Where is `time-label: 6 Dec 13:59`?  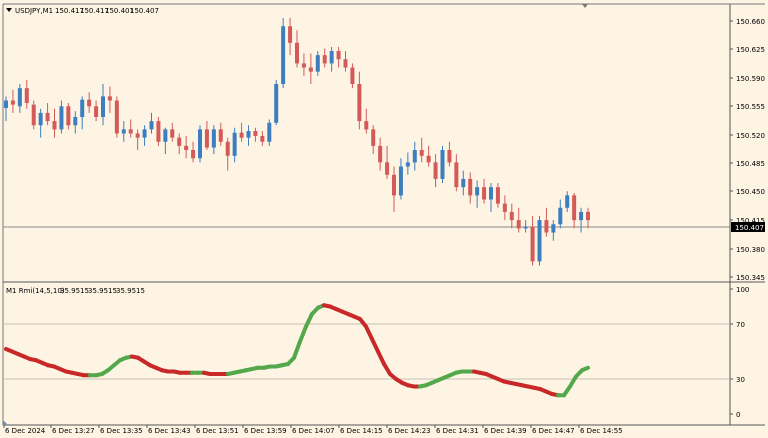 time-label: 6 Dec 13:59 is located at coordinates (265, 431).